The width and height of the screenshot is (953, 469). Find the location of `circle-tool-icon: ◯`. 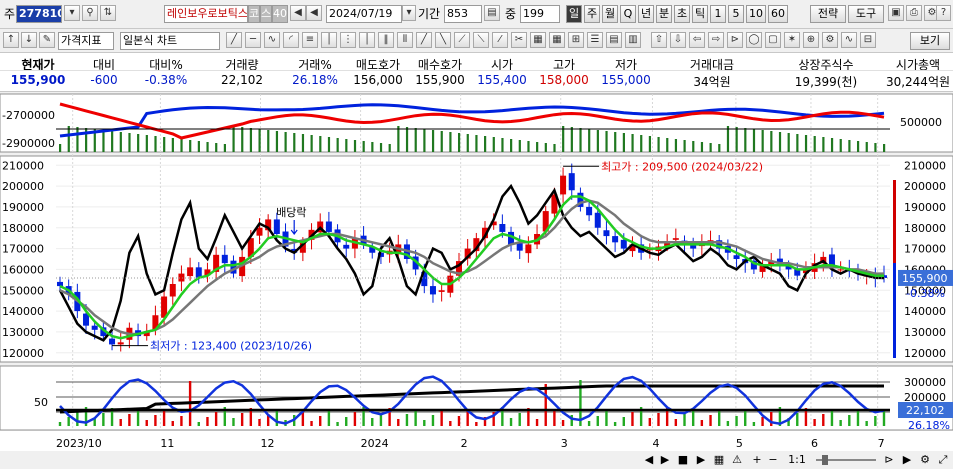

circle-tool-icon: ◯ is located at coordinates (754, 40).